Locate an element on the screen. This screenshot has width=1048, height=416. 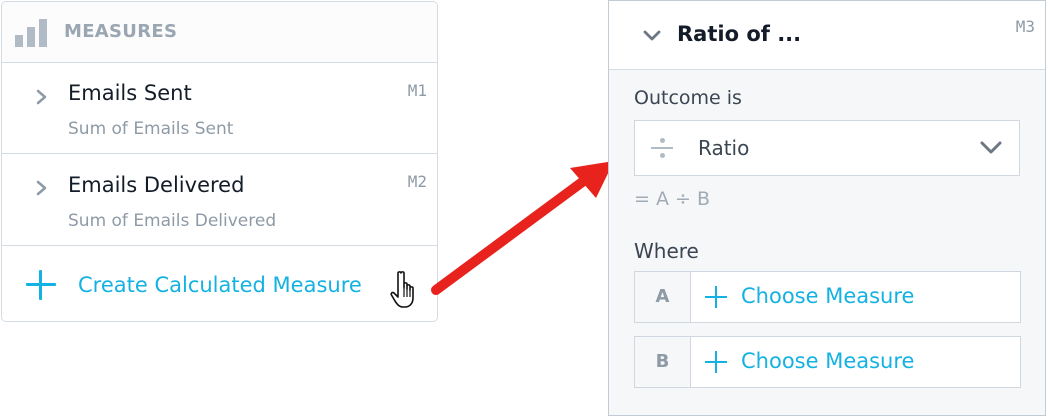
measure-slot-b: B Choose Measure is located at coordinates (827, 362).